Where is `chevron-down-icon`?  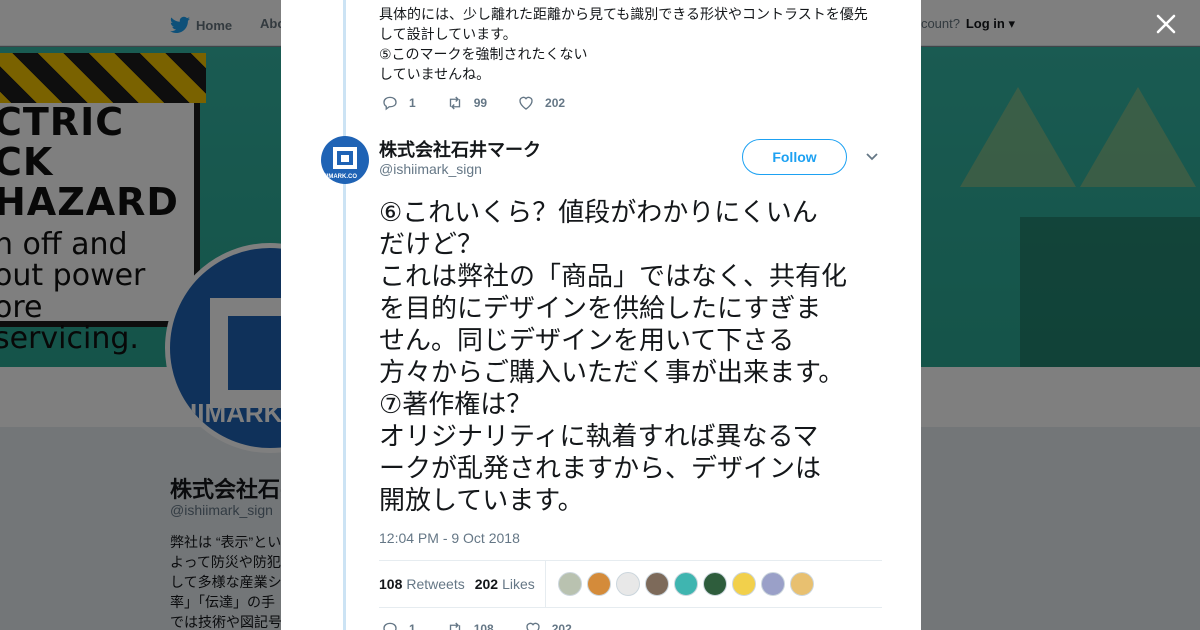
chevron-down-icon is located at coordinates (872, 157).